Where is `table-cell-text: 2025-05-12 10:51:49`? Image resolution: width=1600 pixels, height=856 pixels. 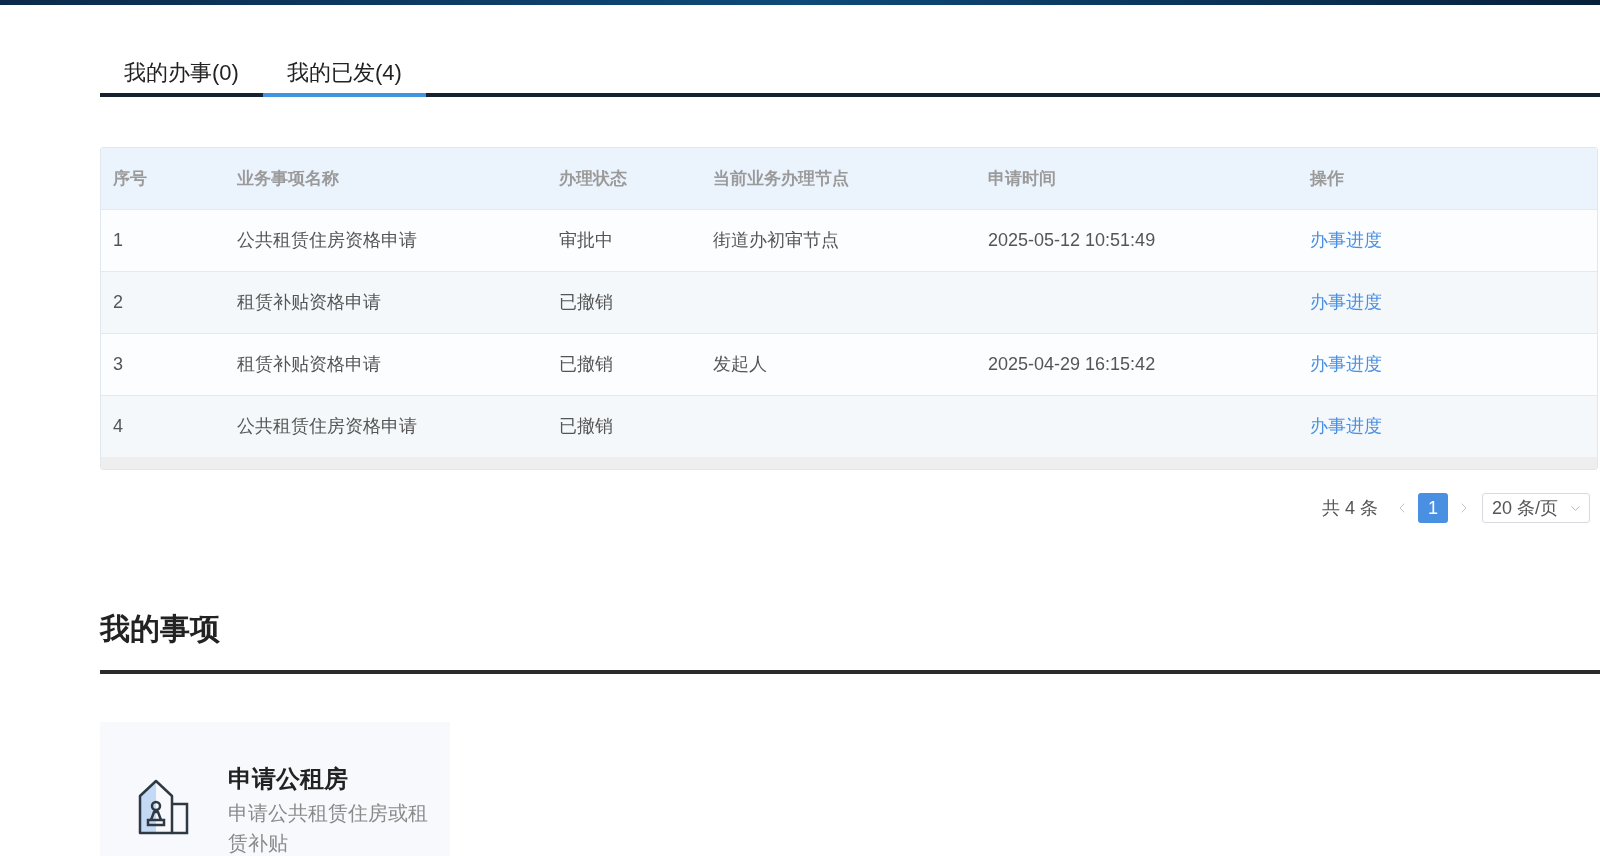 table-cell-text: 2025-05-12 10:51:49 is located at coordinates (1072, 240).